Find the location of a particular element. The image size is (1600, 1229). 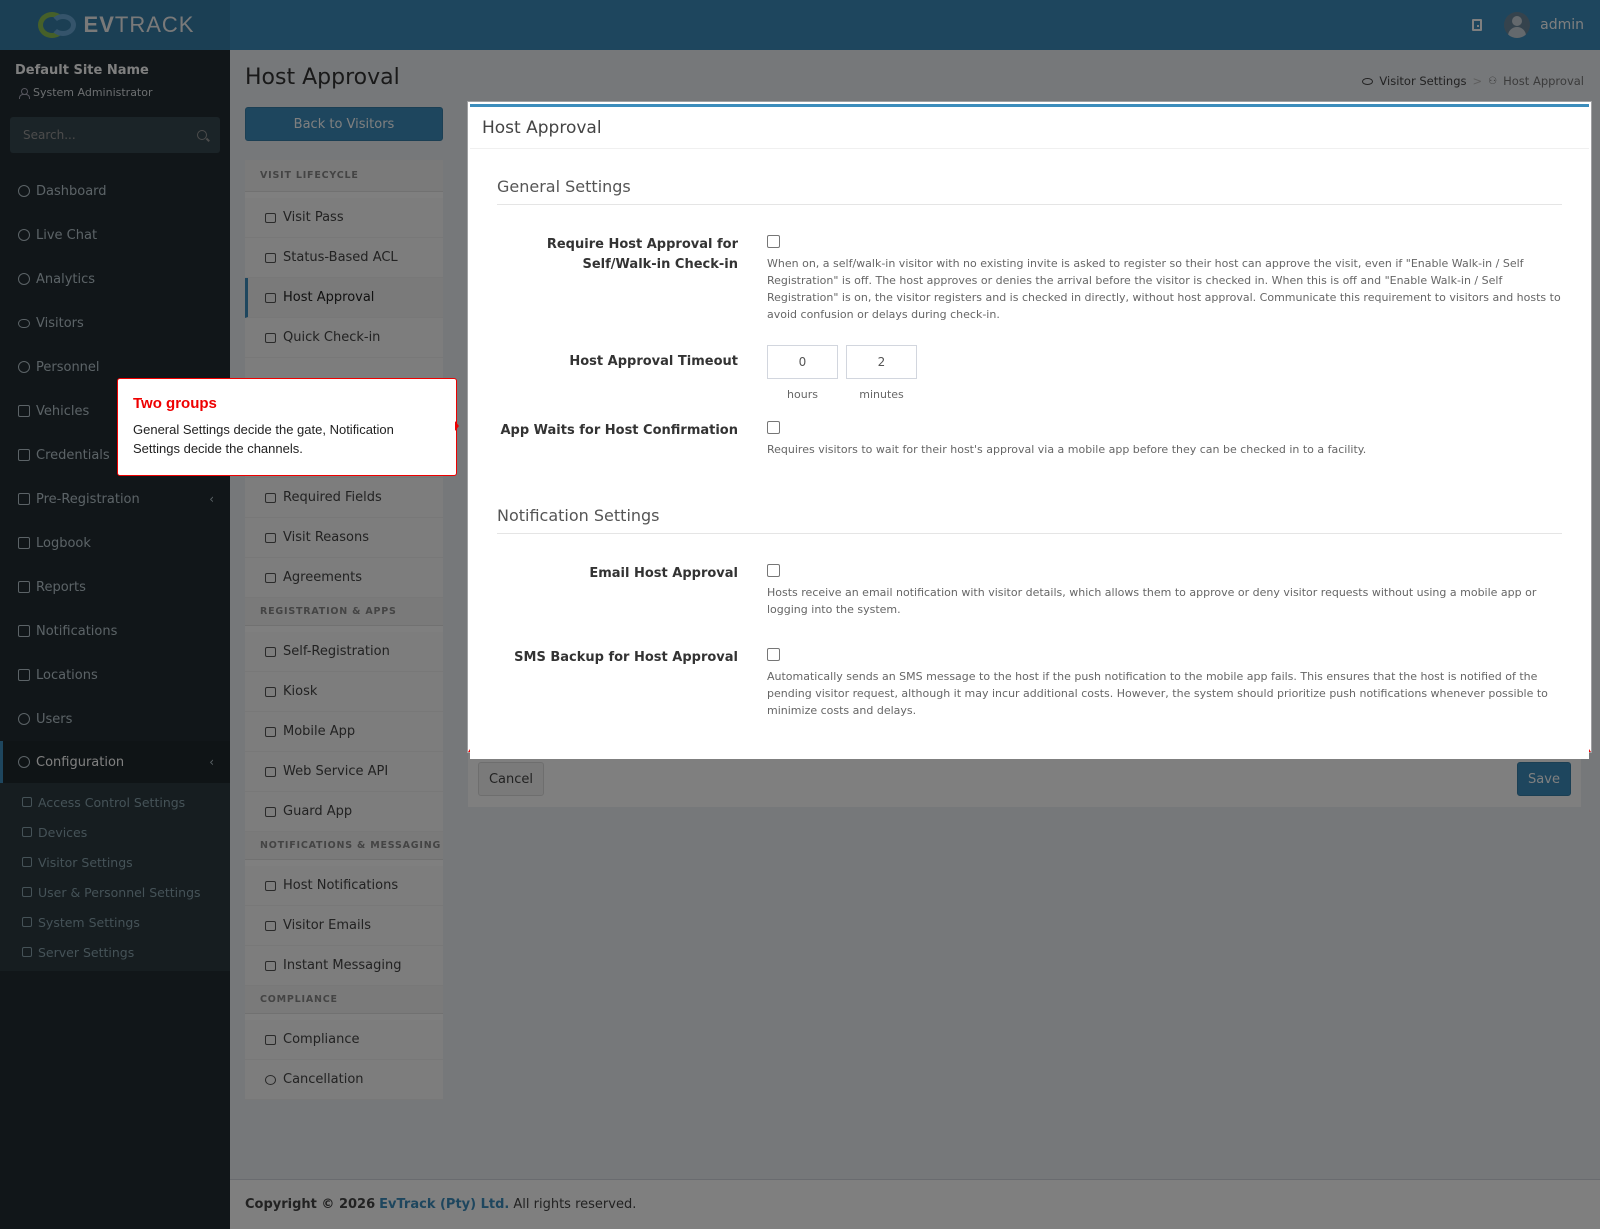

nav-item-visit-reasons: Visit Reasons is located at coordinates (344, 538).